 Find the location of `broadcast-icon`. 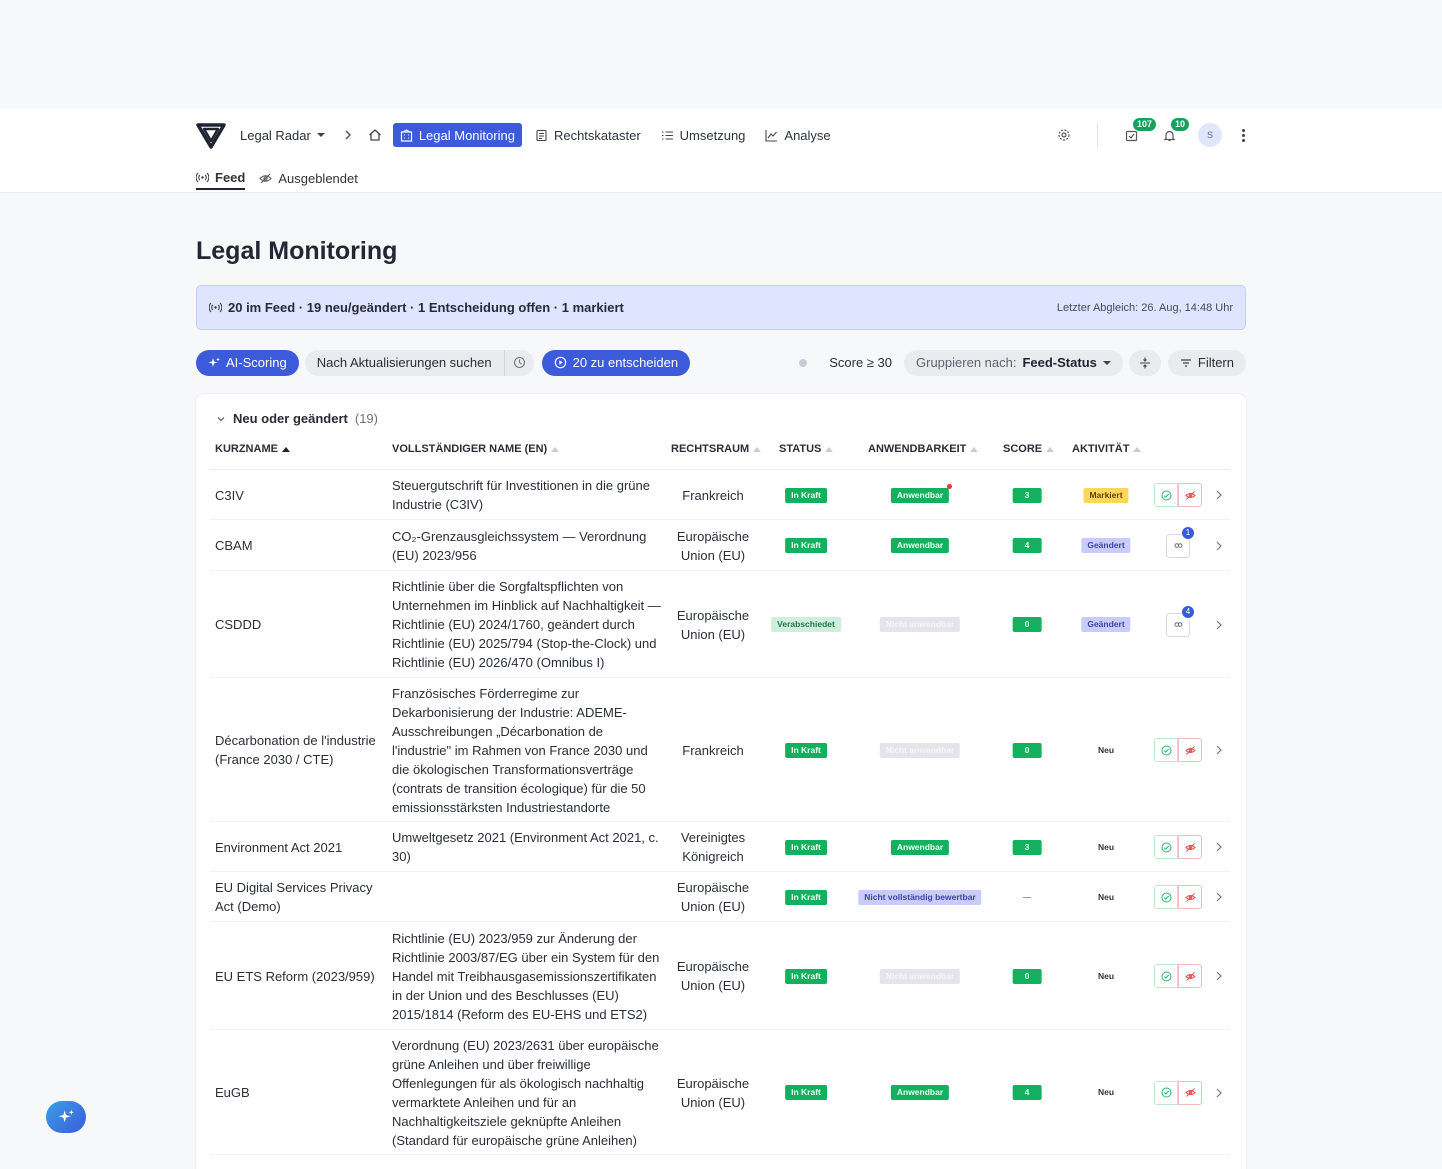

broadcast-icon is located at coordinates (202, 177).